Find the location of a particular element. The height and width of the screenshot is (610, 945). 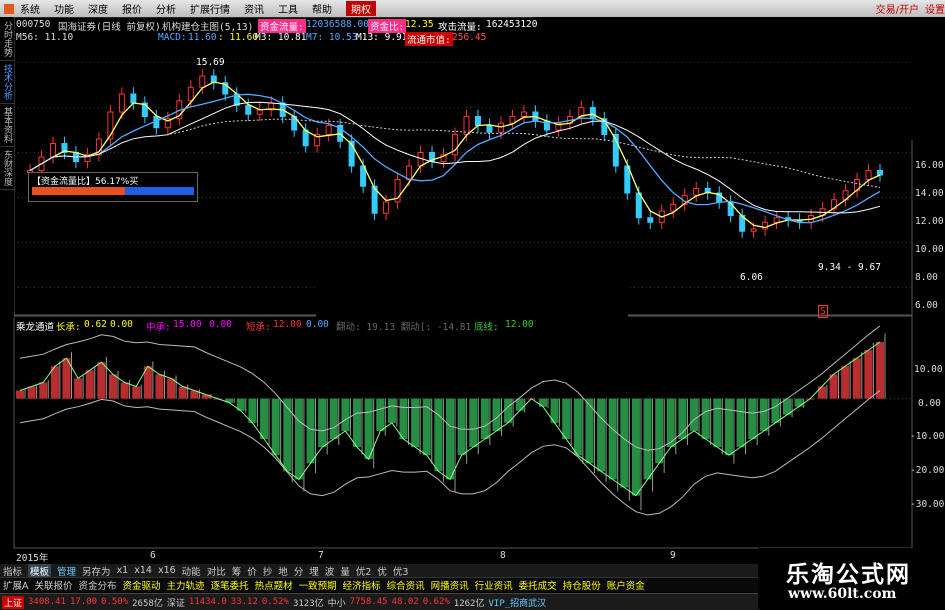

mid-label: 中承: is located at coordinates (158, 327).